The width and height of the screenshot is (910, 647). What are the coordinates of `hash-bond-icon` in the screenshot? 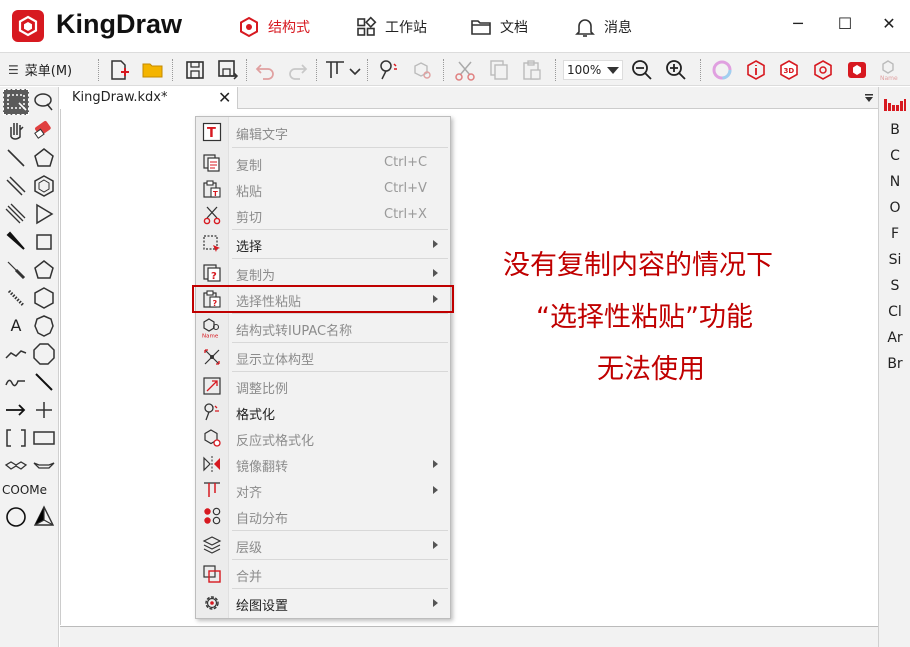 It's located at (16, 298).